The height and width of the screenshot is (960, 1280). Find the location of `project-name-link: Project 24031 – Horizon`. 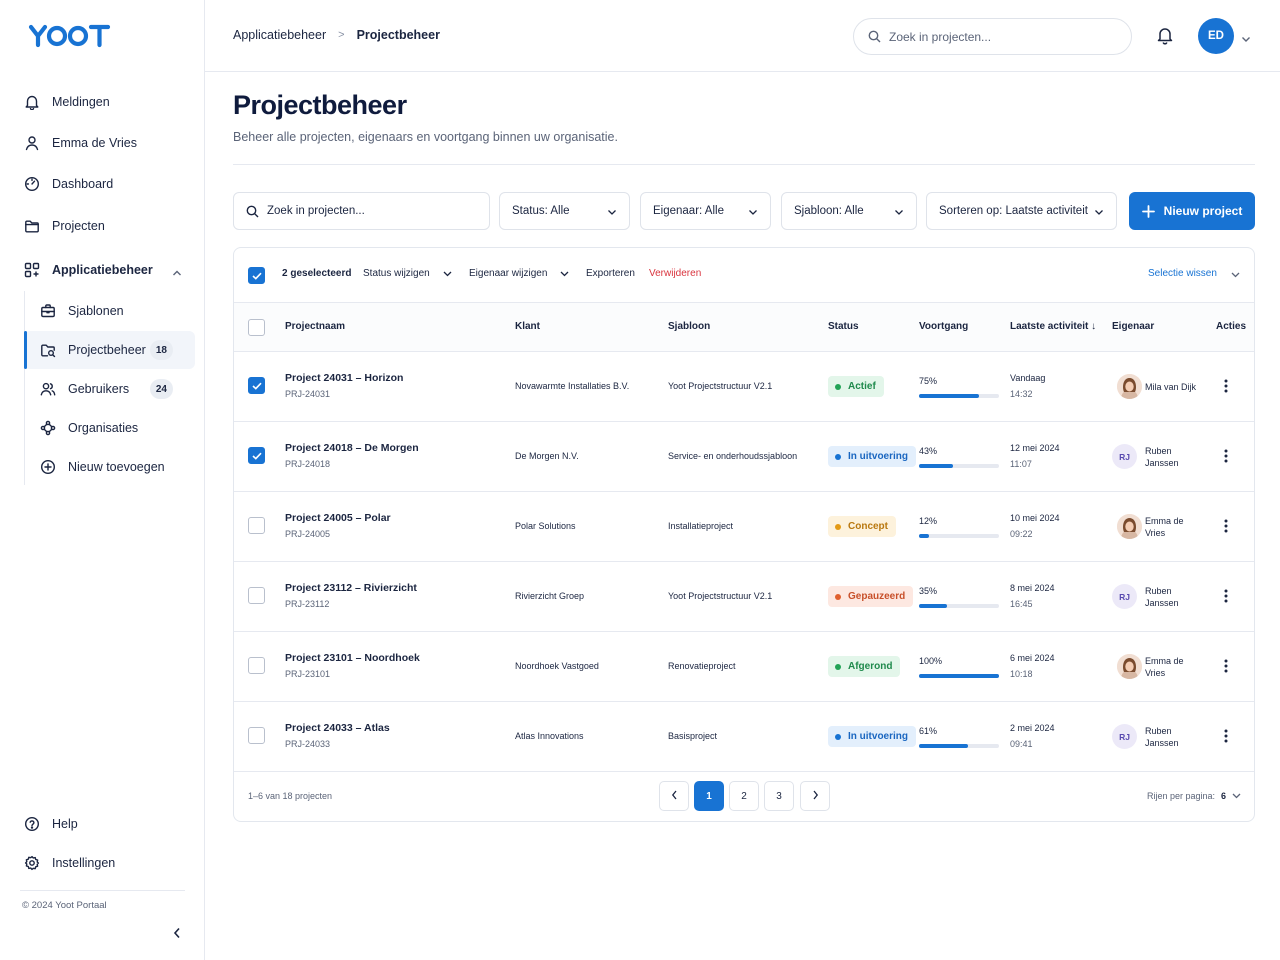

project-name-link: Project 24031 – Horizon is located at coordinates (344, 378).